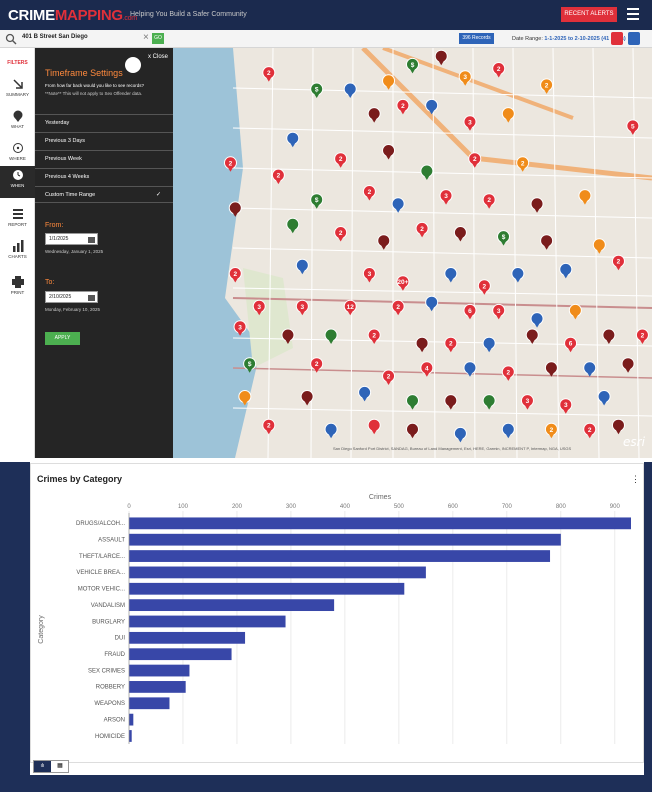 The height and width of the screenshot is (792, 652). I want to click on from-date-input: 1/1/2025, so click(71, 239).